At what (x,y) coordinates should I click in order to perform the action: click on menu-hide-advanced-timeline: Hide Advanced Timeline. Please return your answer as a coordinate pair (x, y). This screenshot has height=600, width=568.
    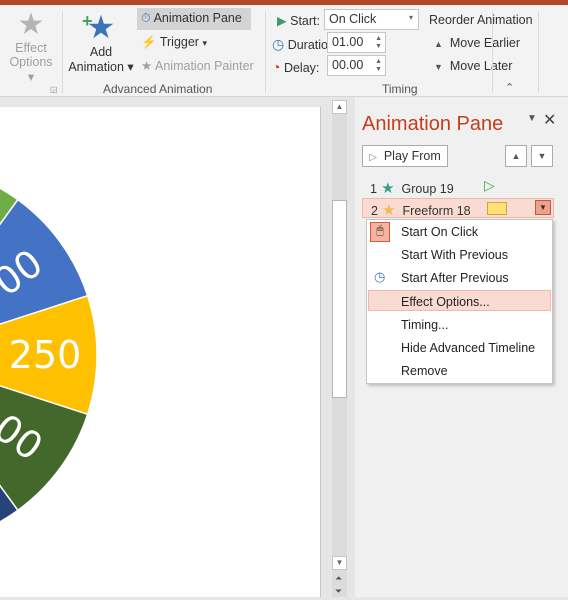
    Looking at the image, I should click on (468, 348).